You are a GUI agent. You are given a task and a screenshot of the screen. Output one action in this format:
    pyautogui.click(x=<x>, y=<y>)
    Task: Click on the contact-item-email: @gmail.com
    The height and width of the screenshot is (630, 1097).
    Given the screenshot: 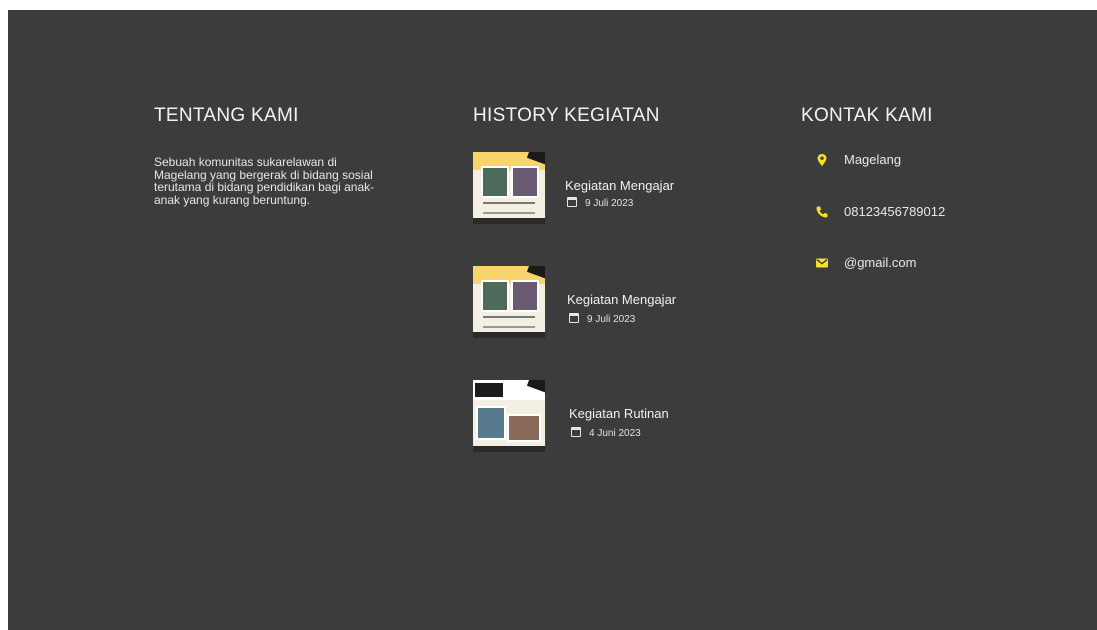 What is the action you would take?
    pyautogui.click(x=926, y=265)
    